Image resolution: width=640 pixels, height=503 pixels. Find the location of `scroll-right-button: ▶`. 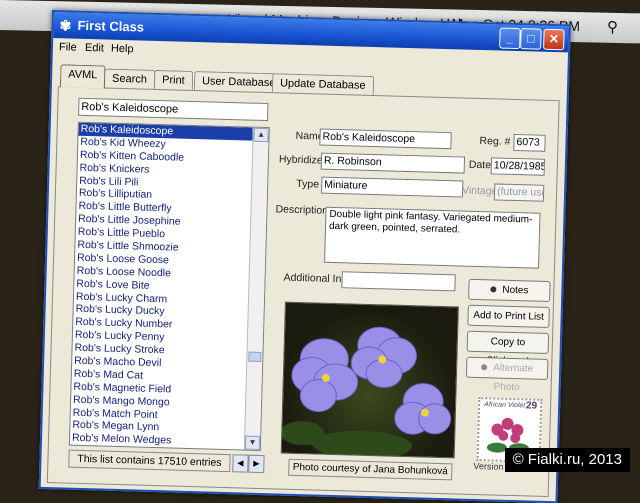

scroll-right-button: ▶ is located at coordinates (256, 464).